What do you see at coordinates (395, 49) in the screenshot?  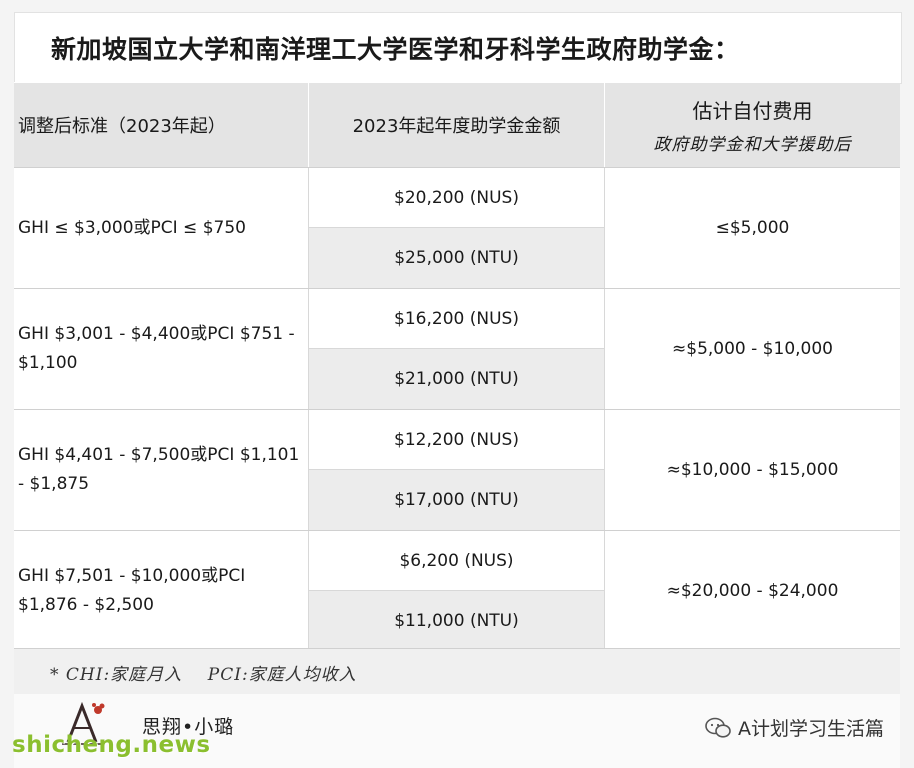 I see `page-title: 新加坡国立大学和南洋理工大学医学和牙科学生政府助学金：` at bounding box center [395, 49].